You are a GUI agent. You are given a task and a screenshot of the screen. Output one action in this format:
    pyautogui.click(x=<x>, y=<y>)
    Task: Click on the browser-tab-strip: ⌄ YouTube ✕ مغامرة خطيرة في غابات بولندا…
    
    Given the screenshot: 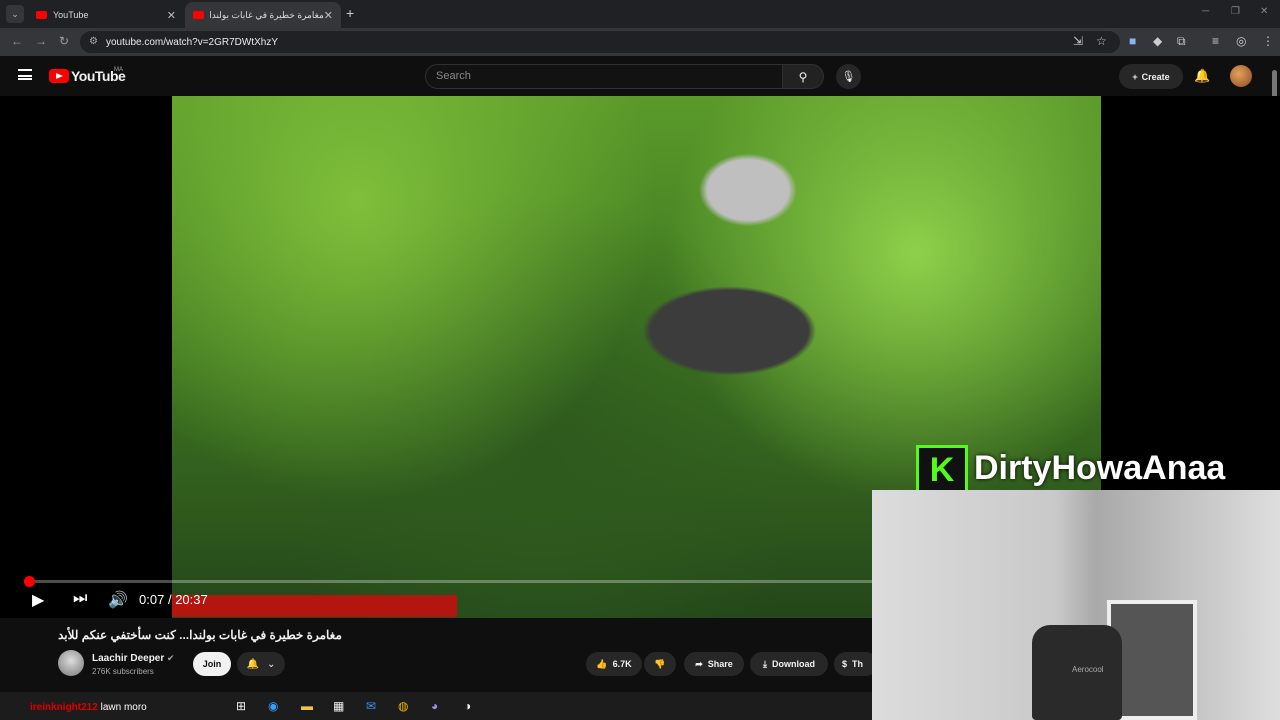 What is the action you would take?
    pyautogui.click(x=640, y=14)
    